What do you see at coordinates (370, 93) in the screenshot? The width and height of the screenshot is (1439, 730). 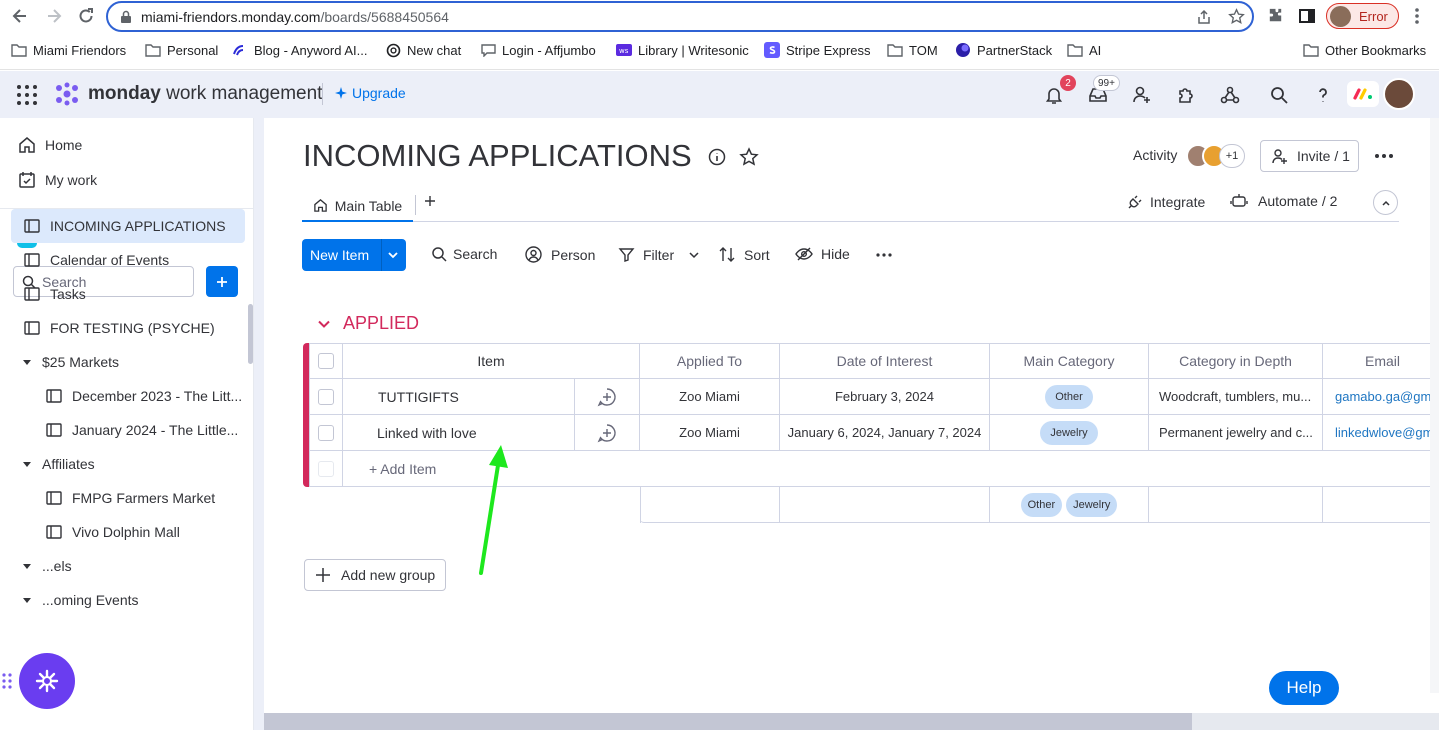 I see `upgrade-button: Upgrade` at bounding box center [370, 93].